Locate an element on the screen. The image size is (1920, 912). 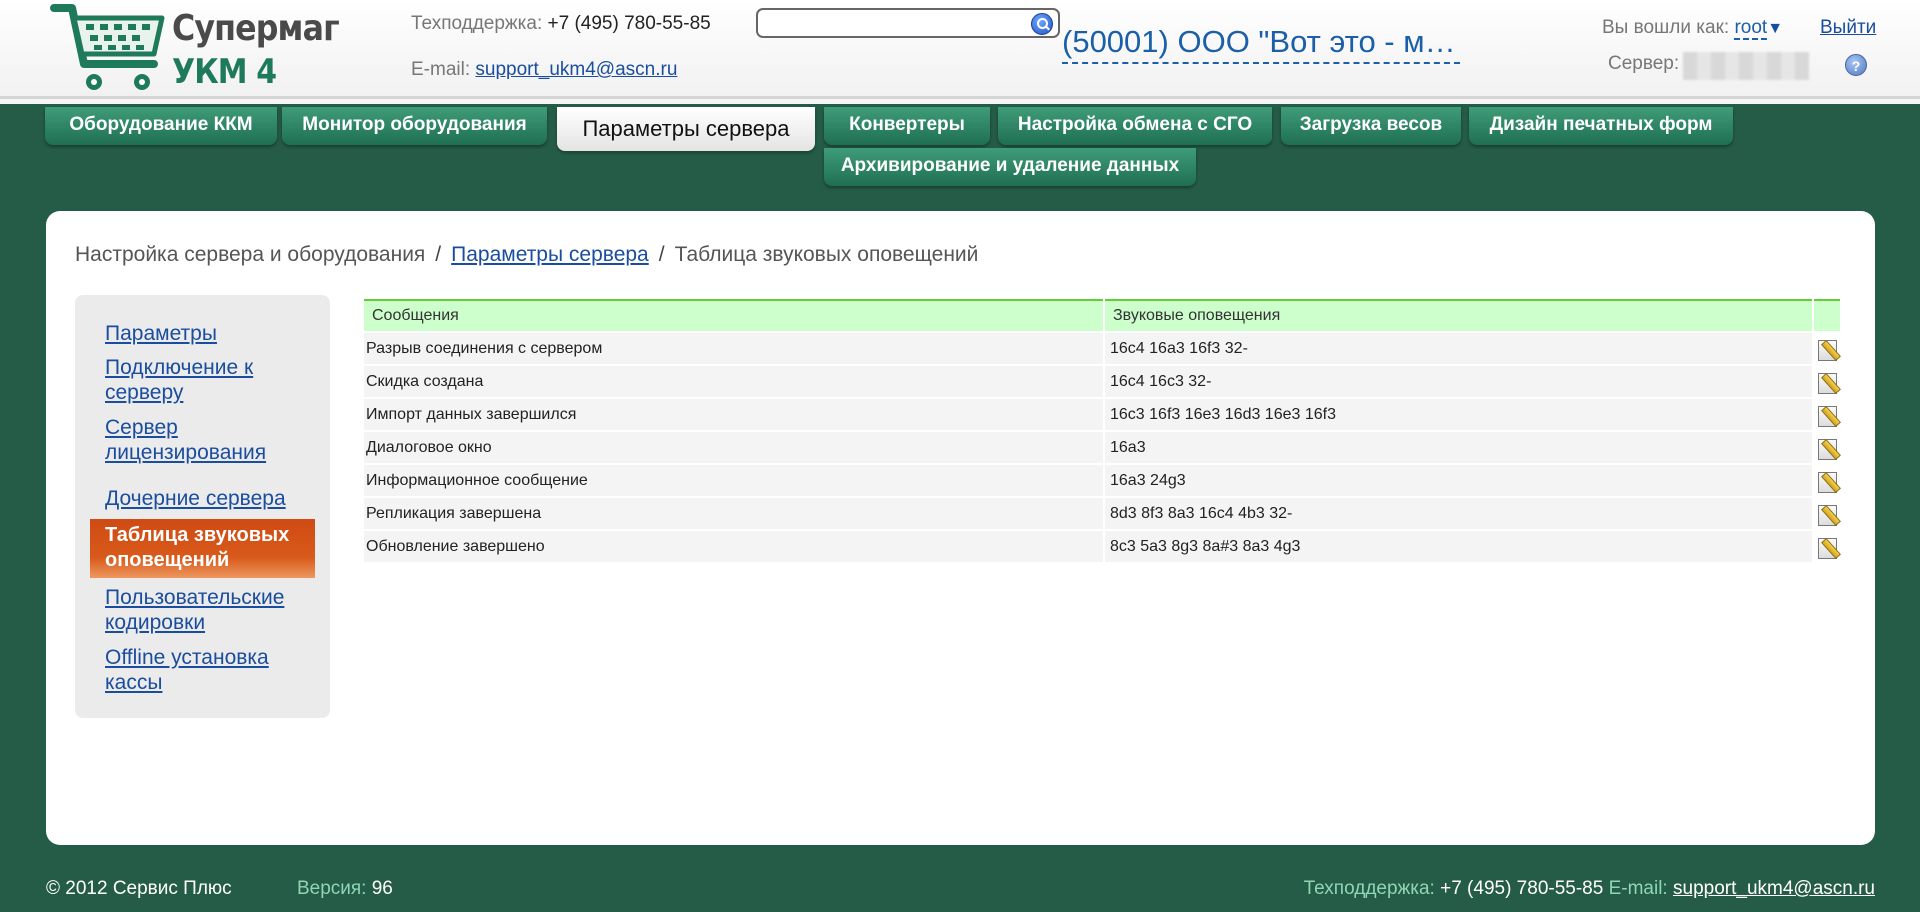
tab-converters: Конвертеры is located at coordinates (907, 126).